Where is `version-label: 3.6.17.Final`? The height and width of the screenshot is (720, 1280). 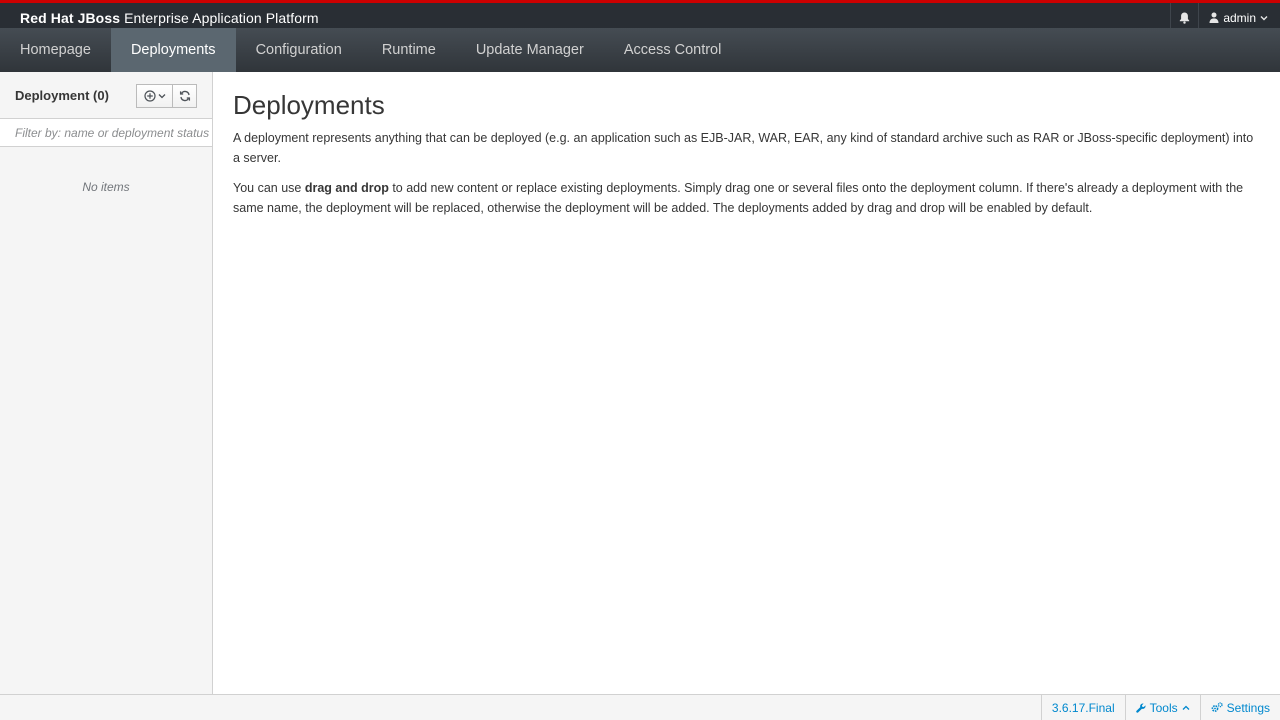 version-label: 3.6.17.Final is located at coordinates (1083, 707).